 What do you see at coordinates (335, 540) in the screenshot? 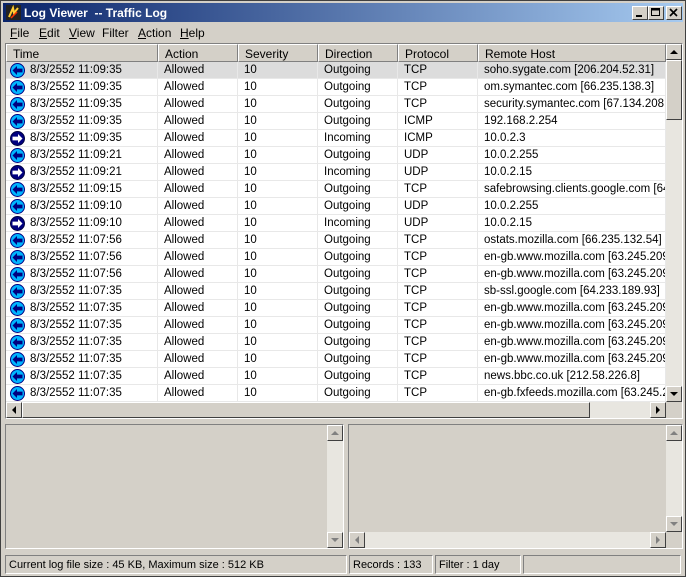
I see `left-pane-scroll-down-button` at bounding box center [335, 540].